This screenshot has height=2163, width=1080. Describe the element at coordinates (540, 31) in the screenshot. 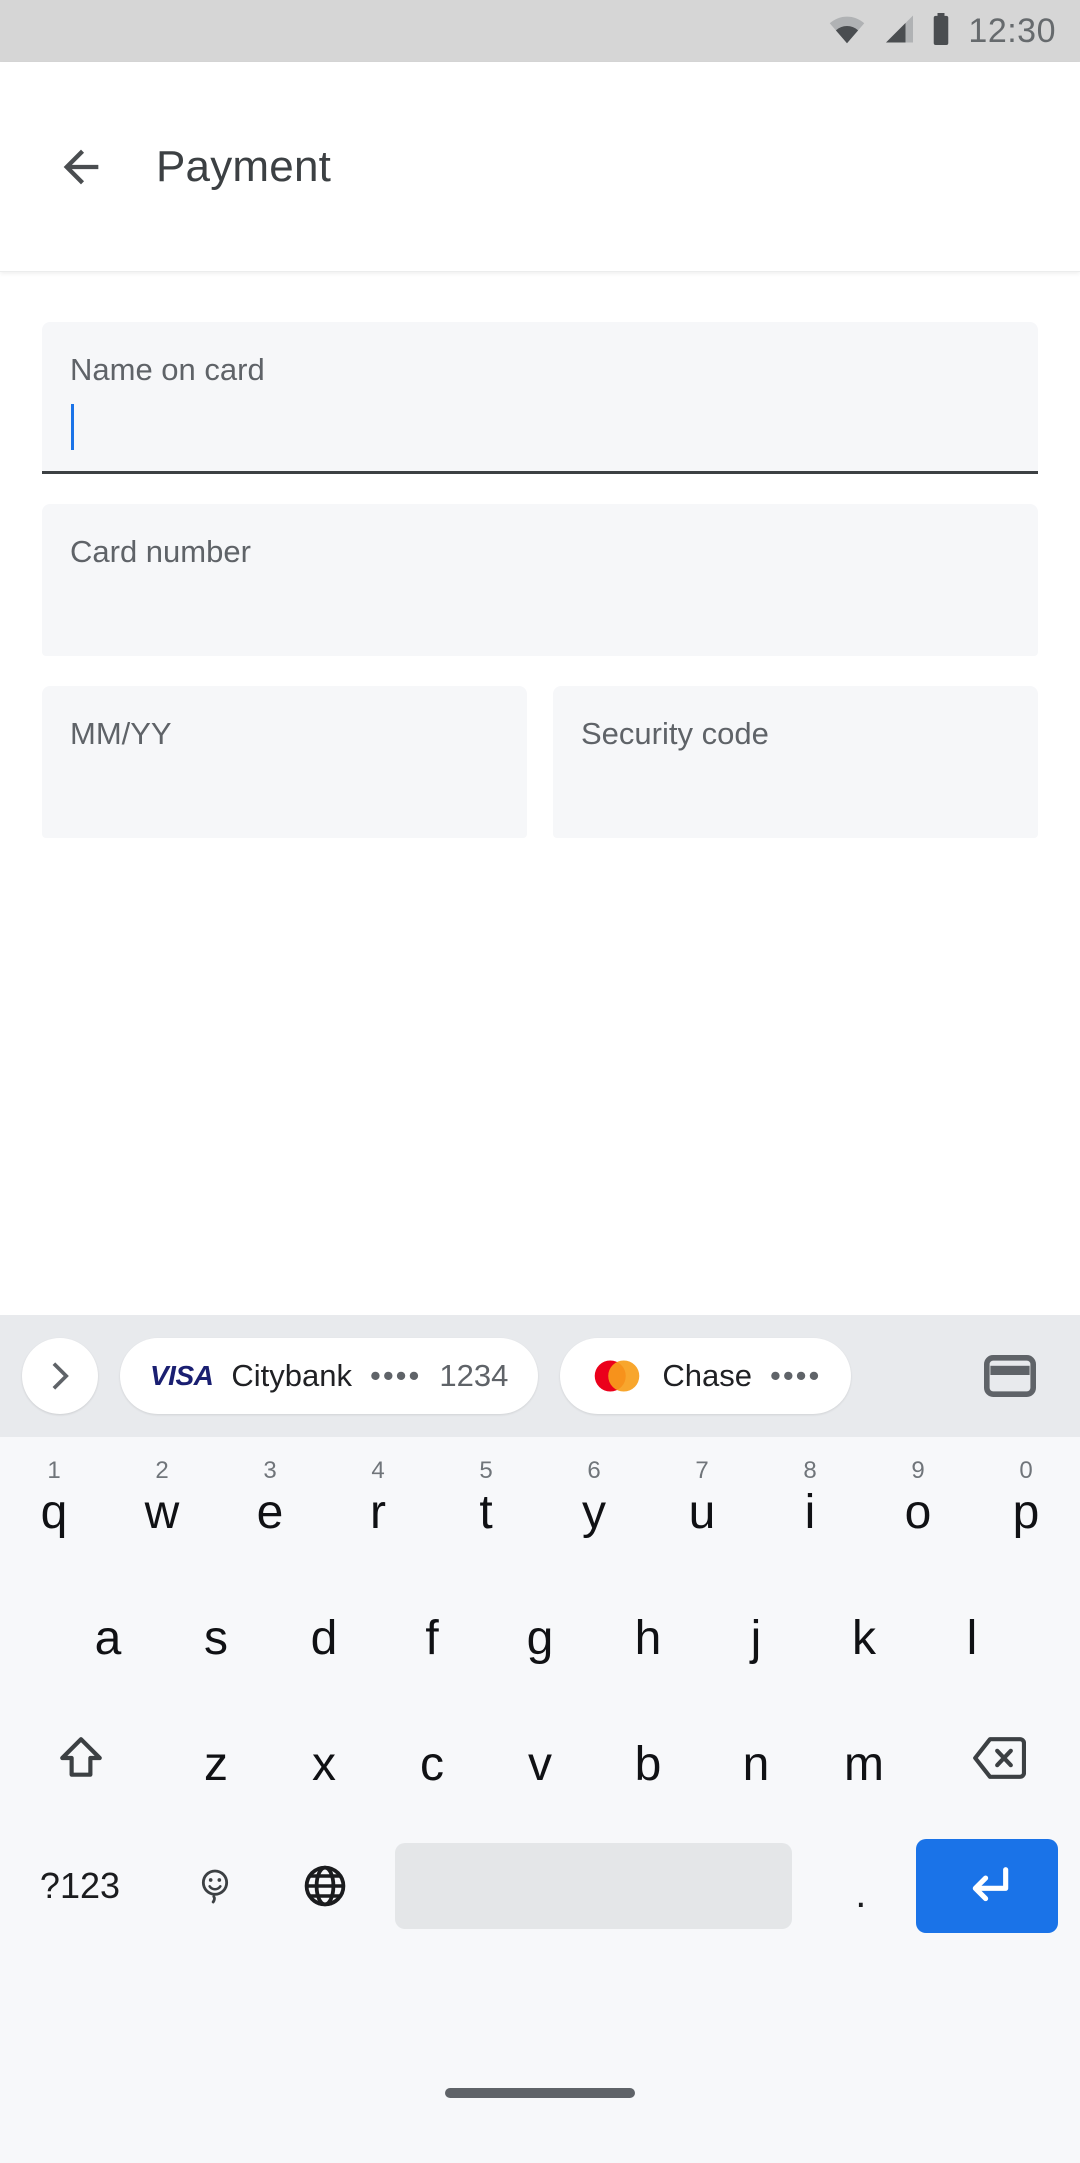

I see `status-bar: 12:30` at that location.